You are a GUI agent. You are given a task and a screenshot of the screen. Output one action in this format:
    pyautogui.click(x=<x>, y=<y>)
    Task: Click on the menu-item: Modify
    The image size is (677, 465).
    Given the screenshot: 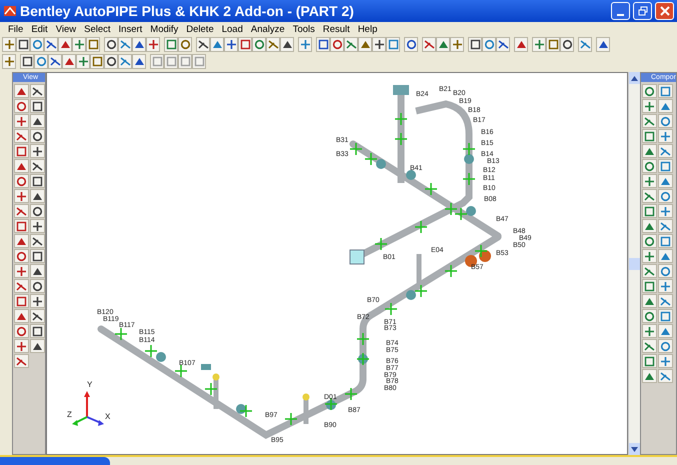 What is the action you would take?
    pyautogui.click(x=164, y=29)
    